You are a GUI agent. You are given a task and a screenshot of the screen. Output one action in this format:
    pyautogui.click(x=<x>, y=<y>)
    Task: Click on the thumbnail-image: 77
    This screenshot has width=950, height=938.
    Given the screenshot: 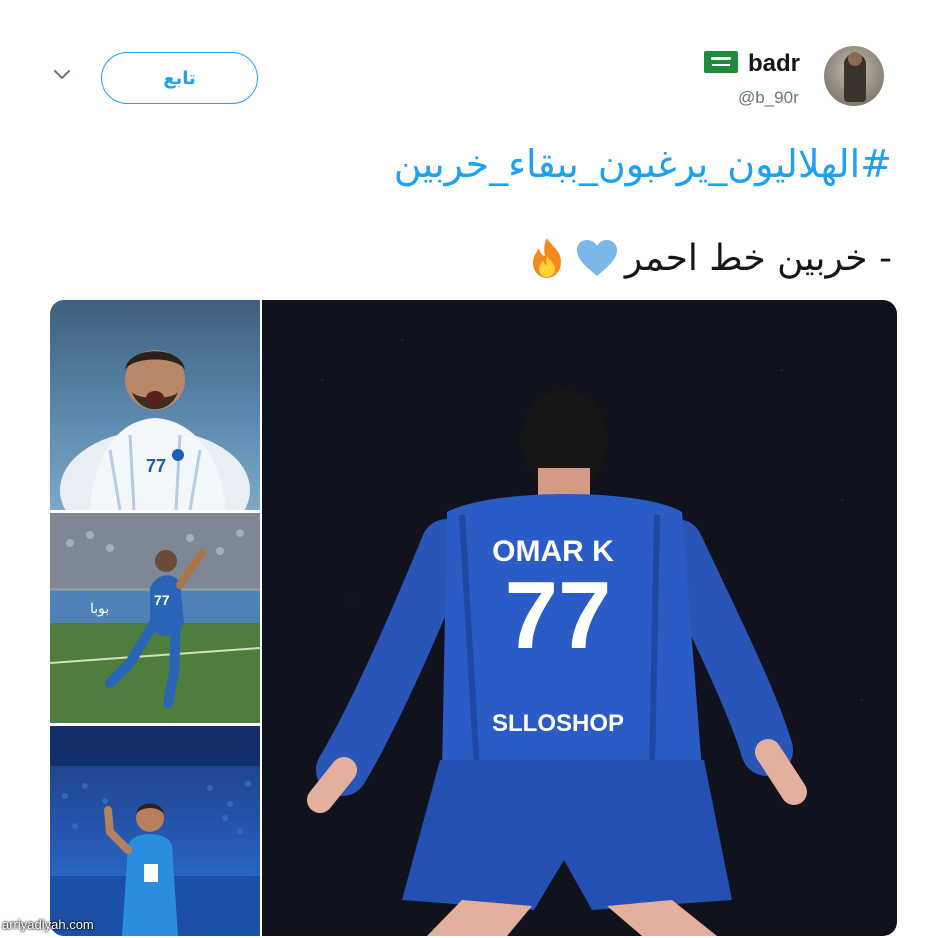 What is the action you would take?
    pyautogui.click(x=155, y=405)
    